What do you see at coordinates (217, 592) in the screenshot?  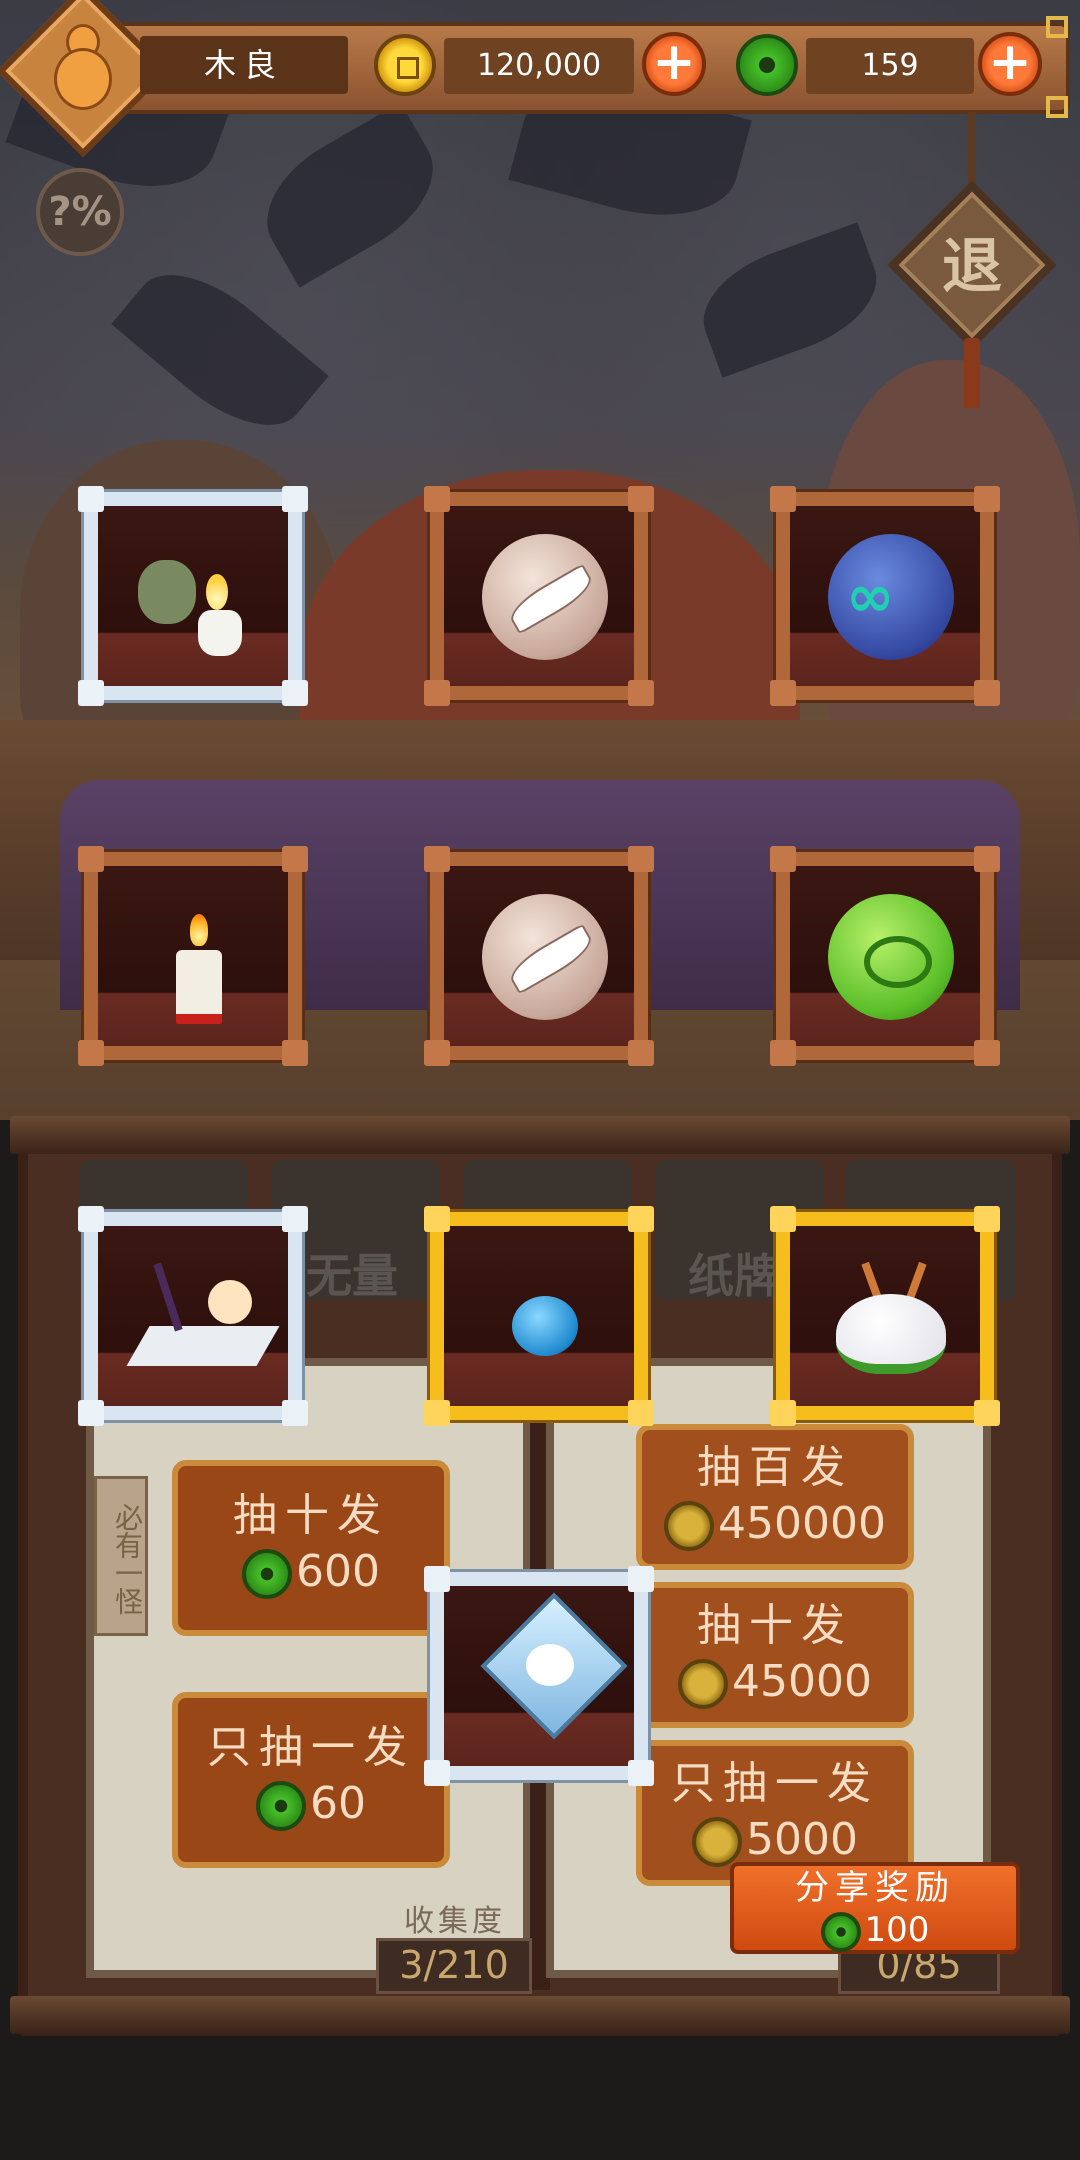 I see `lamp-flame-icon` at bounding box center [217, 592].